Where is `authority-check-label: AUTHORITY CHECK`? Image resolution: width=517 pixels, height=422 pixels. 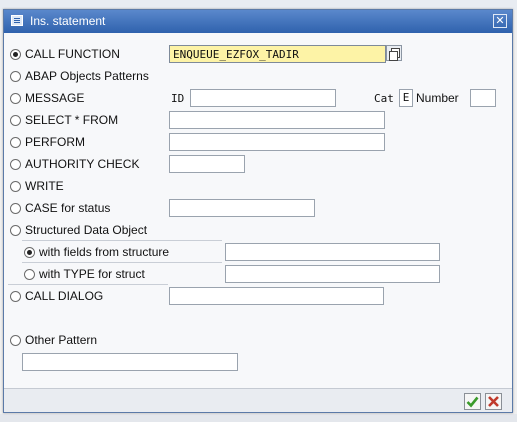
authority-check-label: AUTHORITY CHECK is located at coordinates (82, 164).